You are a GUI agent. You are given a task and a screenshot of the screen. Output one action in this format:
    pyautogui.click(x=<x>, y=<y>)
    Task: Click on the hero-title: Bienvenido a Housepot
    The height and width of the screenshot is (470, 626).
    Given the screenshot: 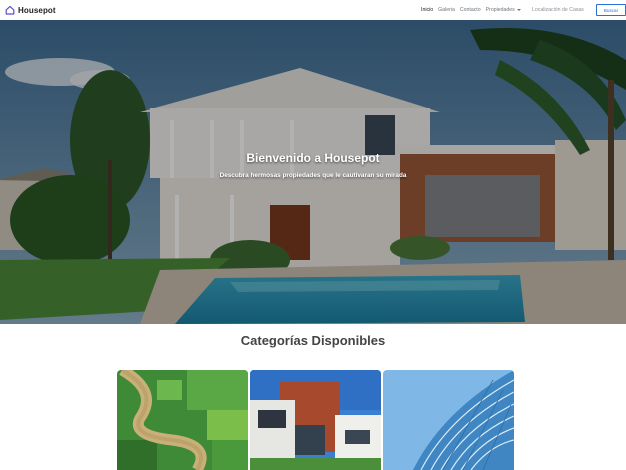 What is the action you would take?
    pyautogui.click(x=313, y=158)
    